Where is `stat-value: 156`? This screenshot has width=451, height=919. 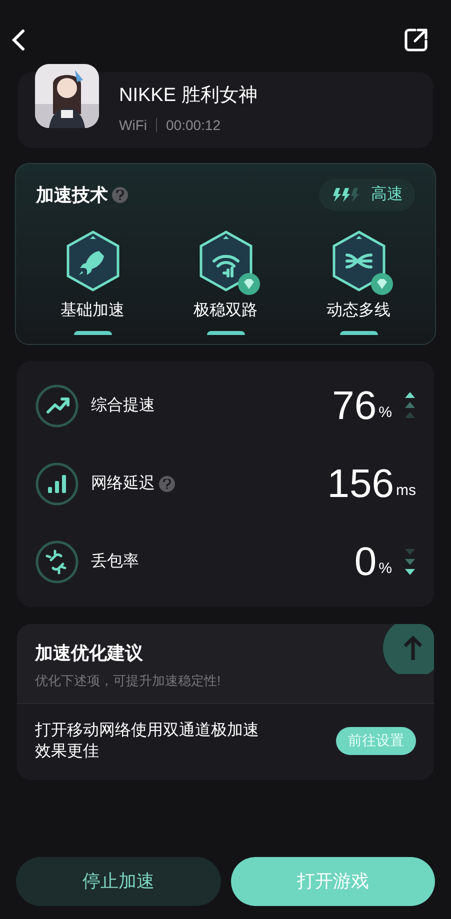
stat-value: 156 is located at coordinates (360, 484).